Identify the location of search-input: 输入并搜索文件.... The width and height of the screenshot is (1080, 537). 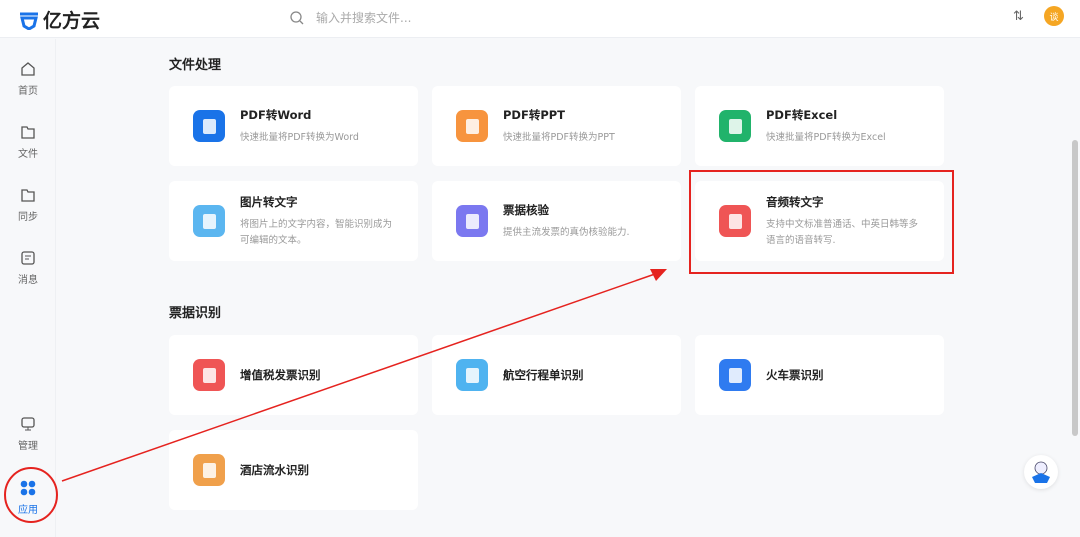
(363, 17).